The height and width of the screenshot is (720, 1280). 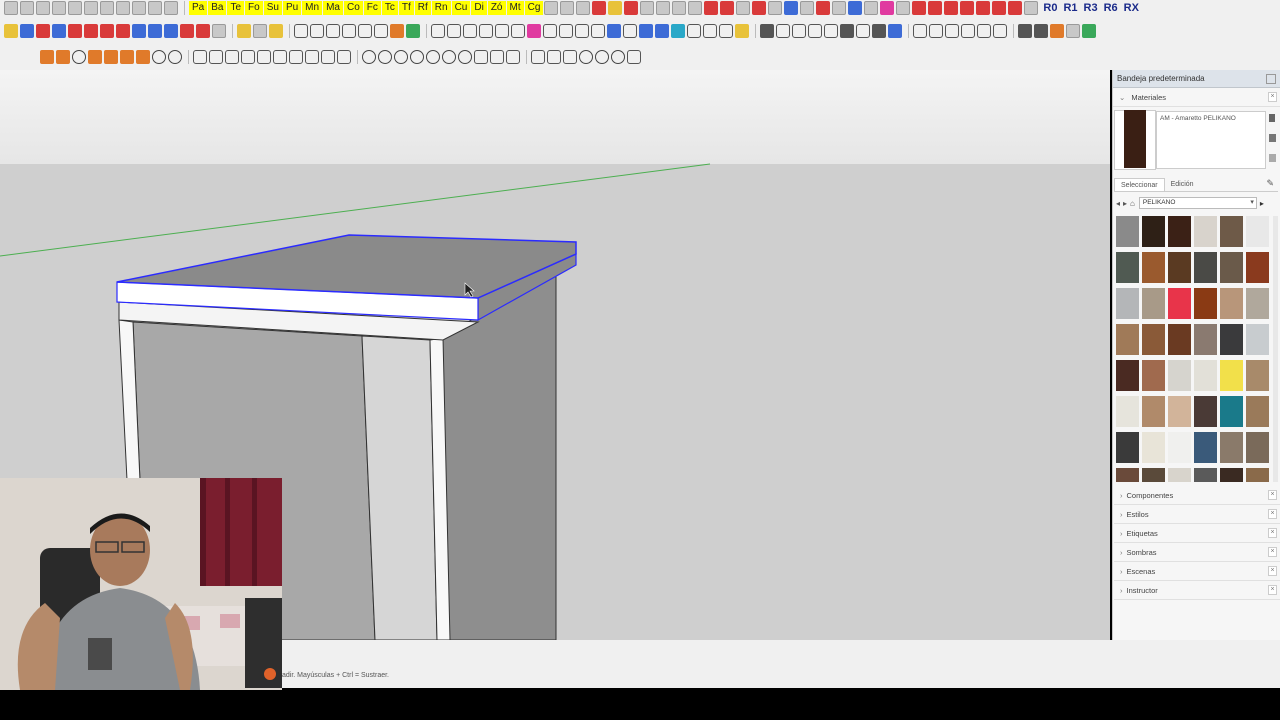 I want to click on toolbar-r-tab-2: R3, so click(x=1091, y=8).